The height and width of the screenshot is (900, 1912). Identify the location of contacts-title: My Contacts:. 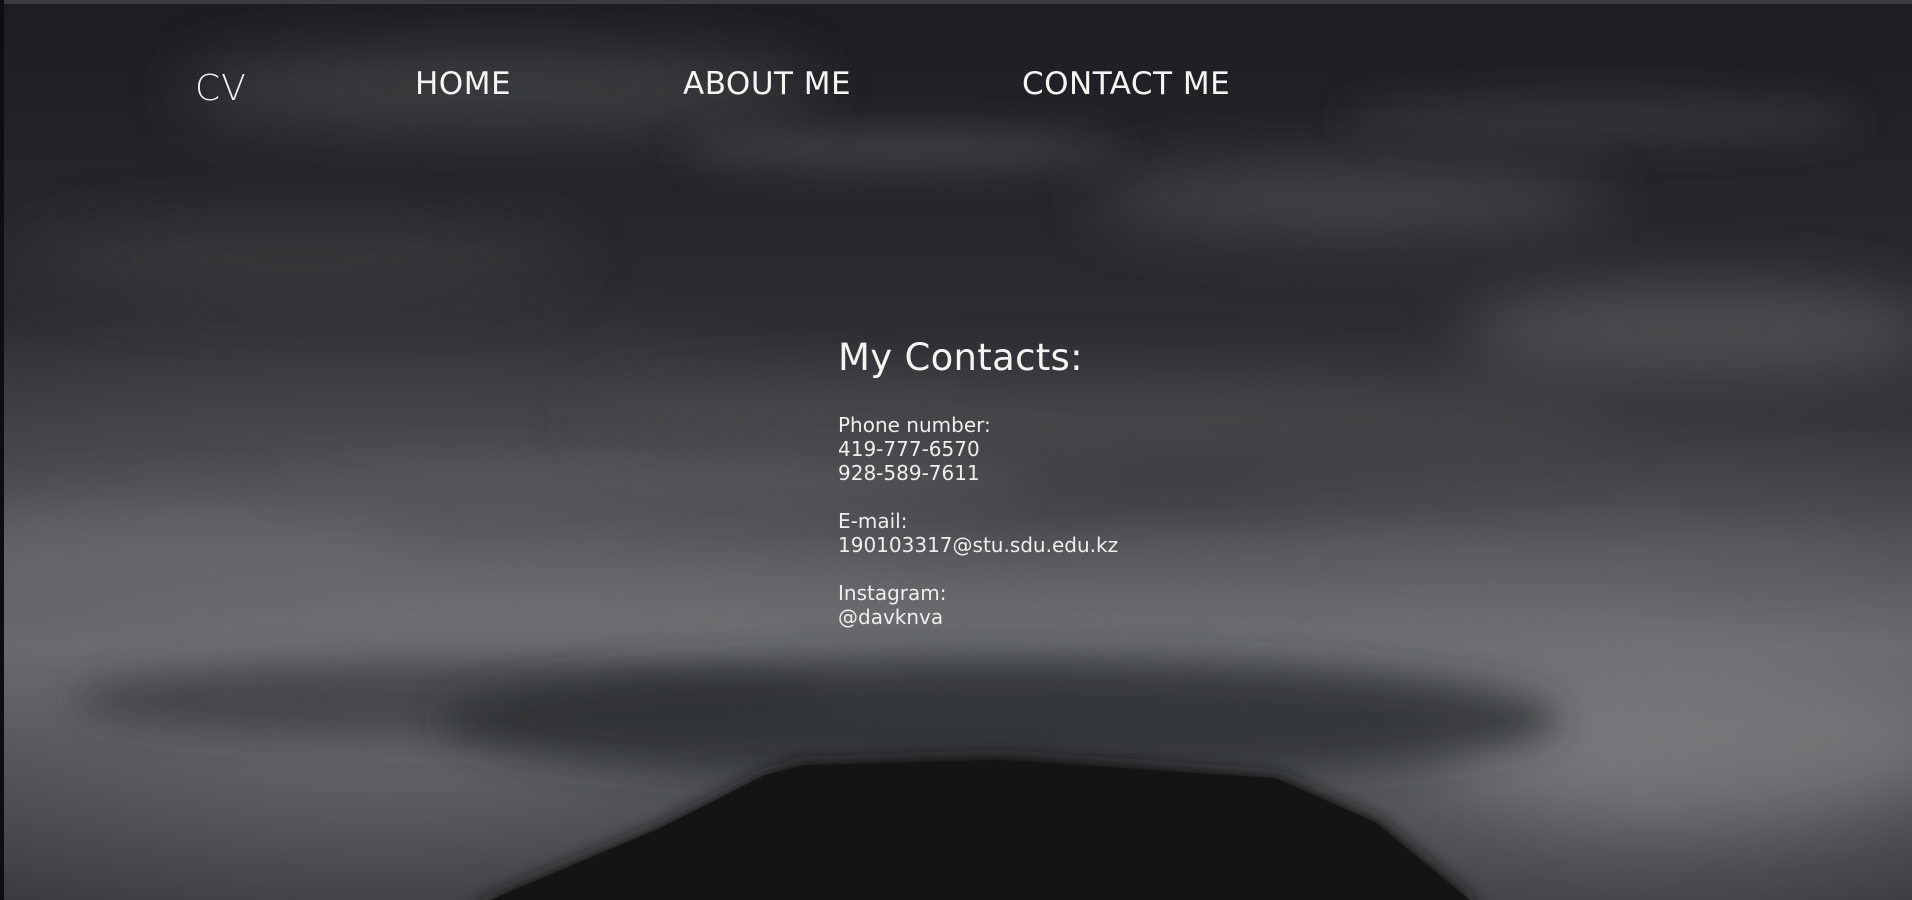
(960, 357).